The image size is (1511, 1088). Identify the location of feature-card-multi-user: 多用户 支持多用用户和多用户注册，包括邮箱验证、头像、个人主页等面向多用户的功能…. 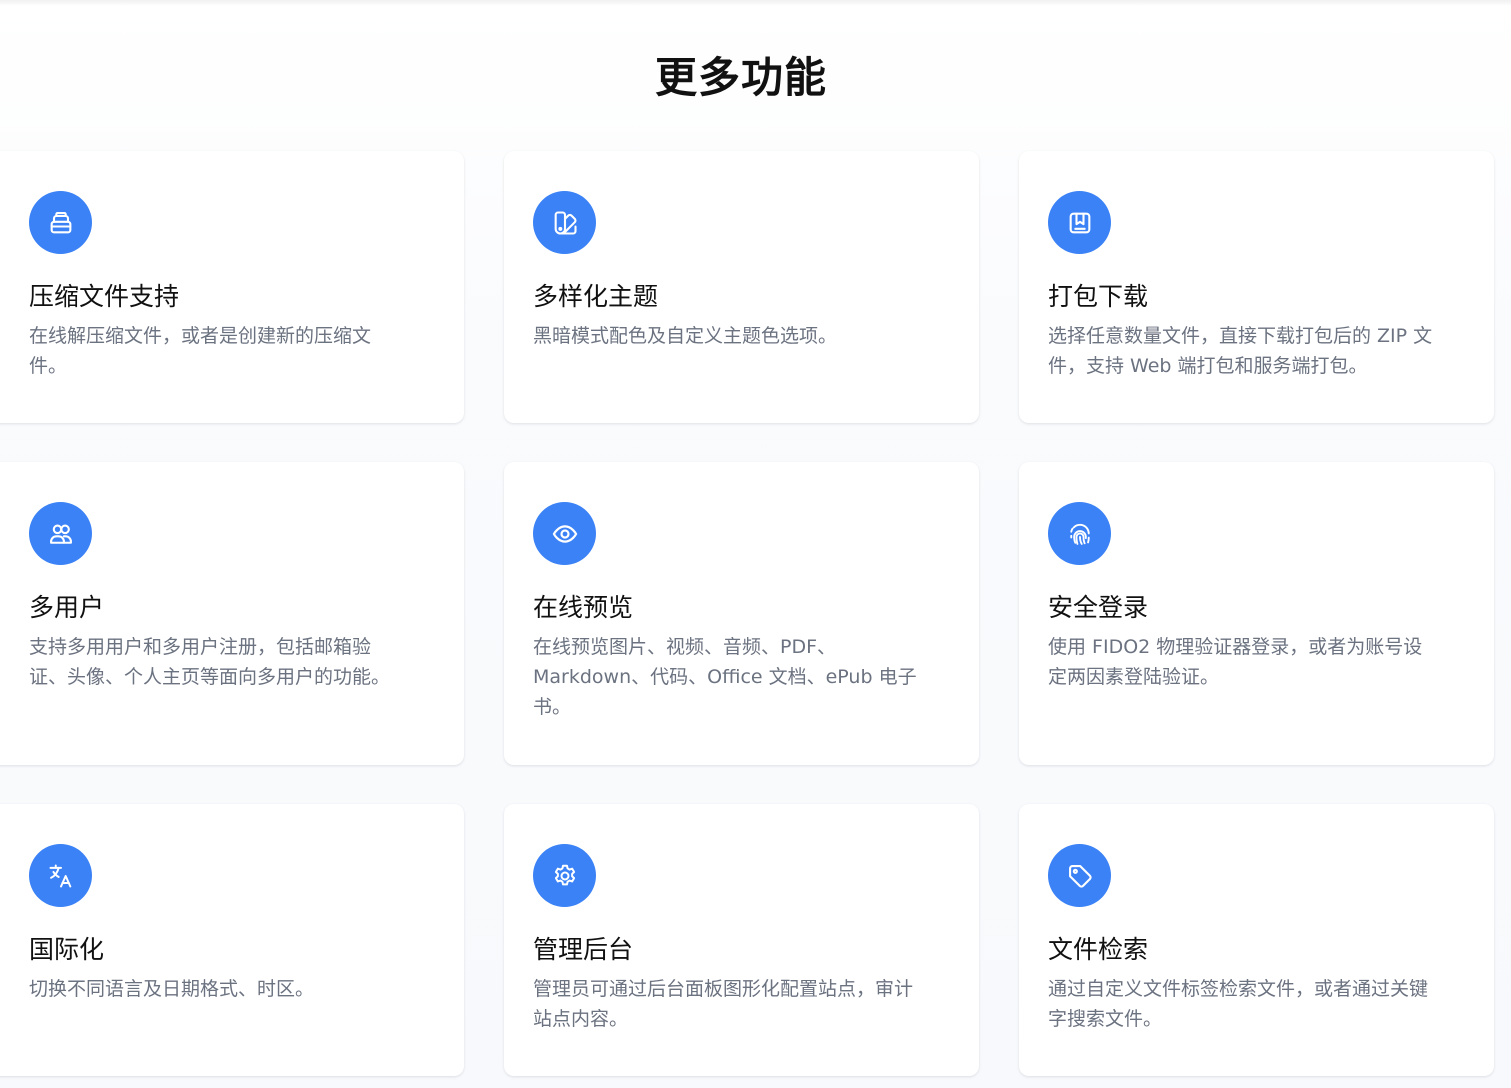
(232, 613).